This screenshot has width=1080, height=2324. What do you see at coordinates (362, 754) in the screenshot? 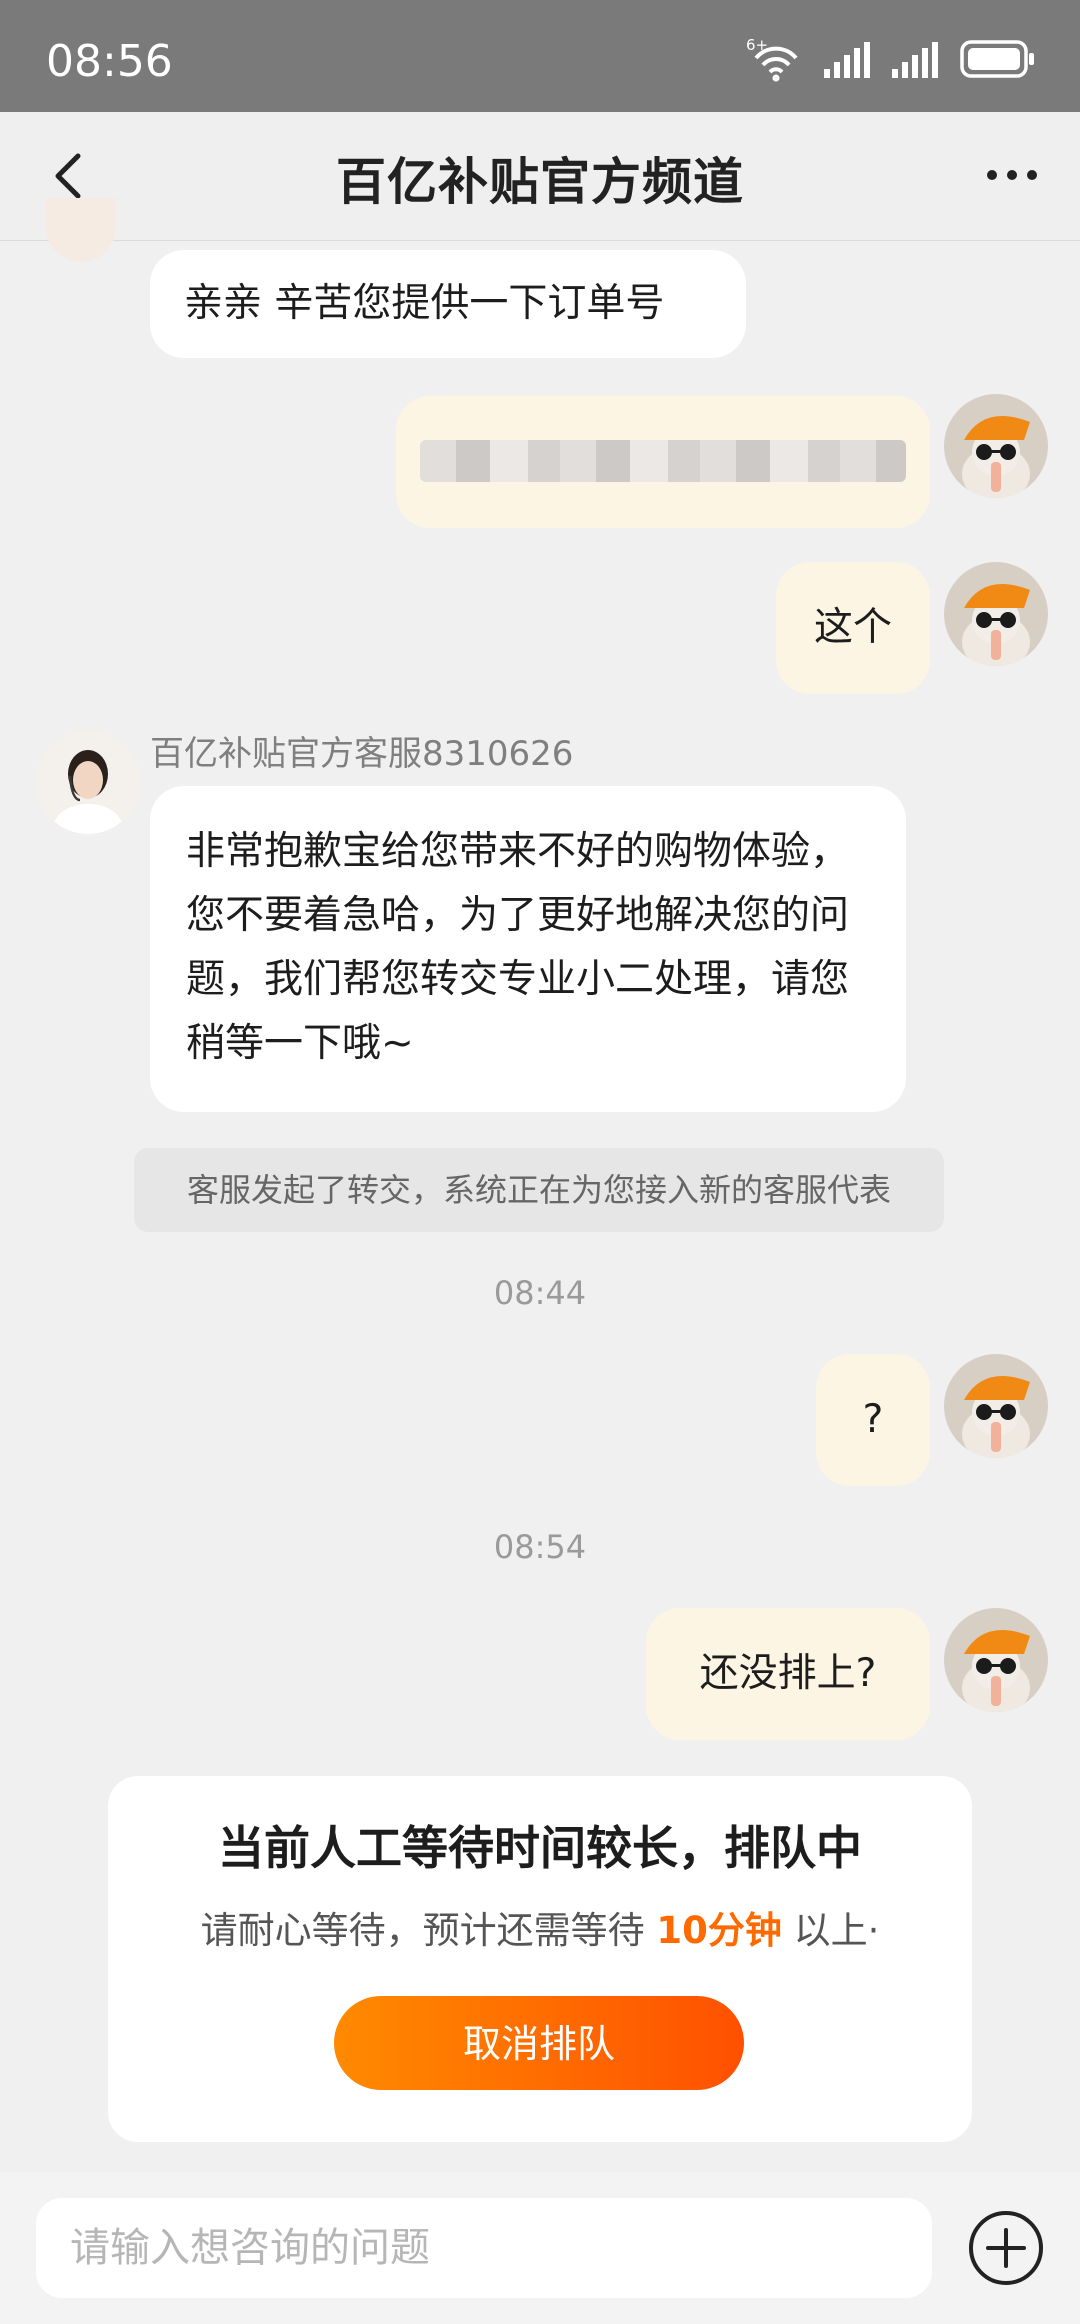
I see `agent-name: 百亿补贴官方客服8310626` at bounding box center [362, 754].